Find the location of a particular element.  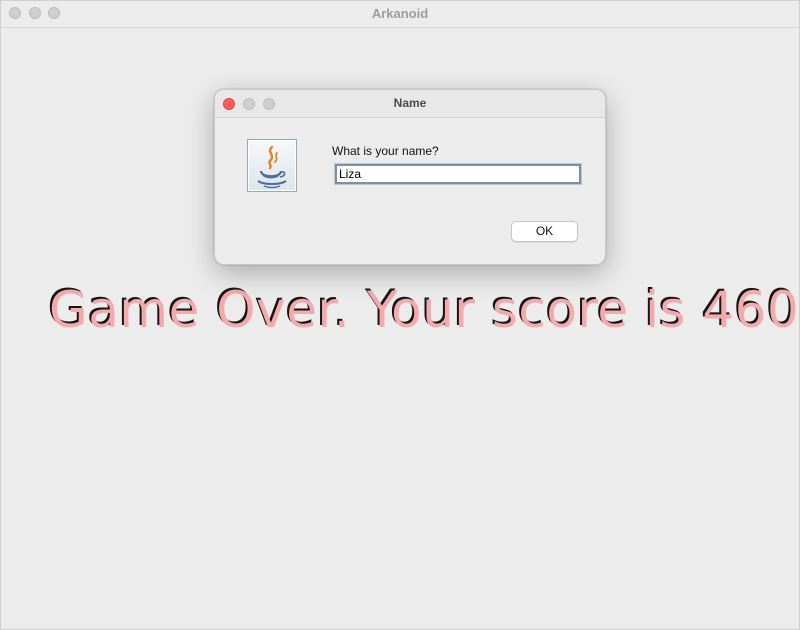

game-over-message: Game Over. Your score is 460 is located at coordinates (424, 310).